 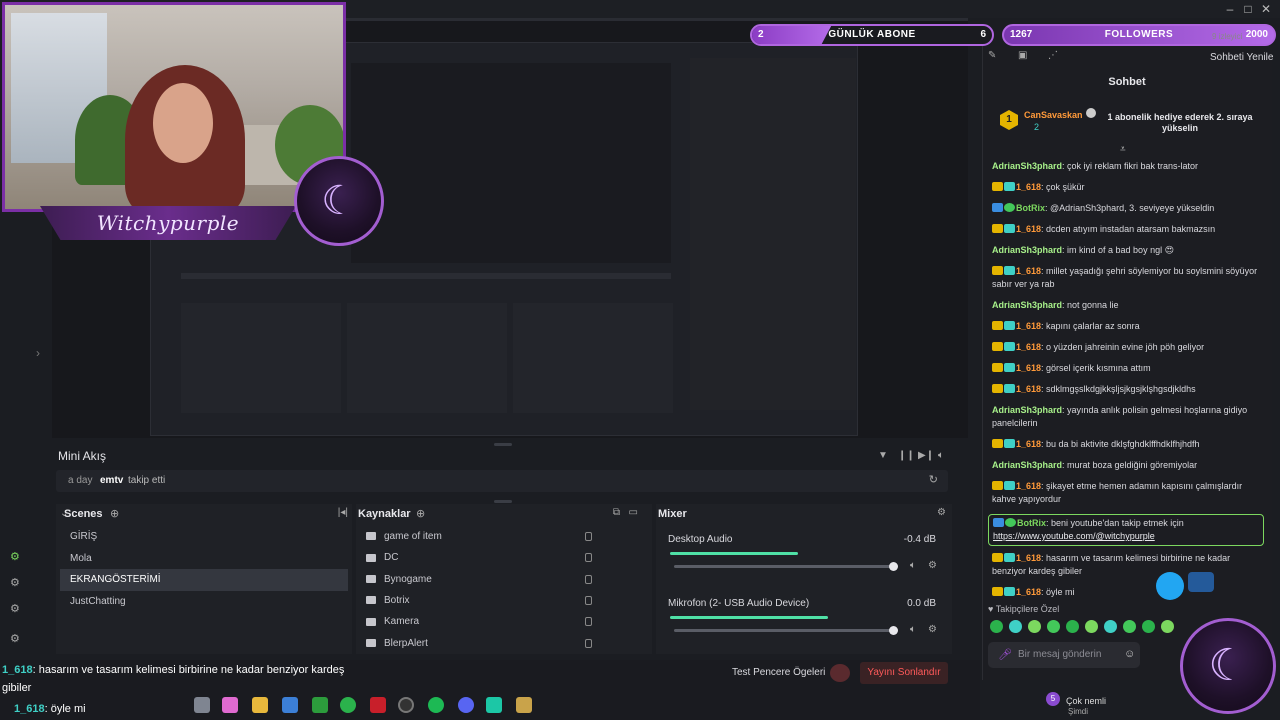 What do you see at coordinates (524, 705) in the screenshot?
I see `league-icon` at bounding box center [524, 705].